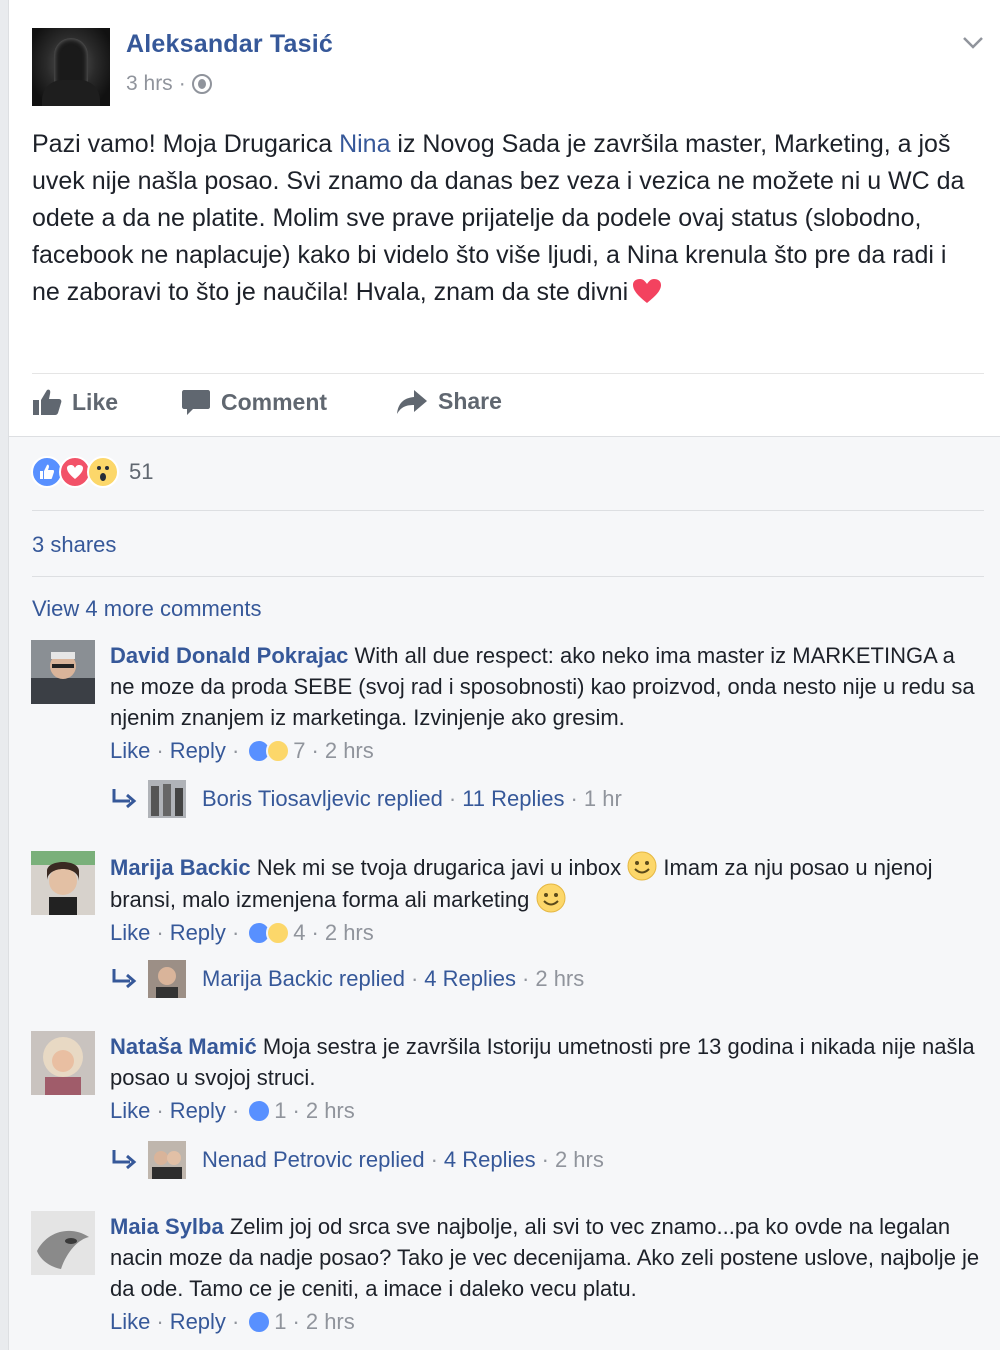 This screenshot has width=1000, height=1350. I want to click on heart-icon, so click(647, 291).